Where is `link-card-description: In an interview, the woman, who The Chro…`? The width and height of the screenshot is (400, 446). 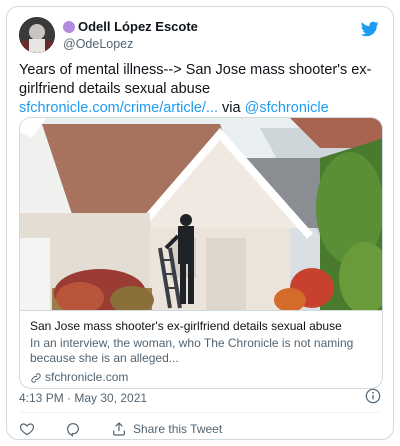
link-card-description: In an interview, the woman, who The Chro… is located at coordinates (192, 350).